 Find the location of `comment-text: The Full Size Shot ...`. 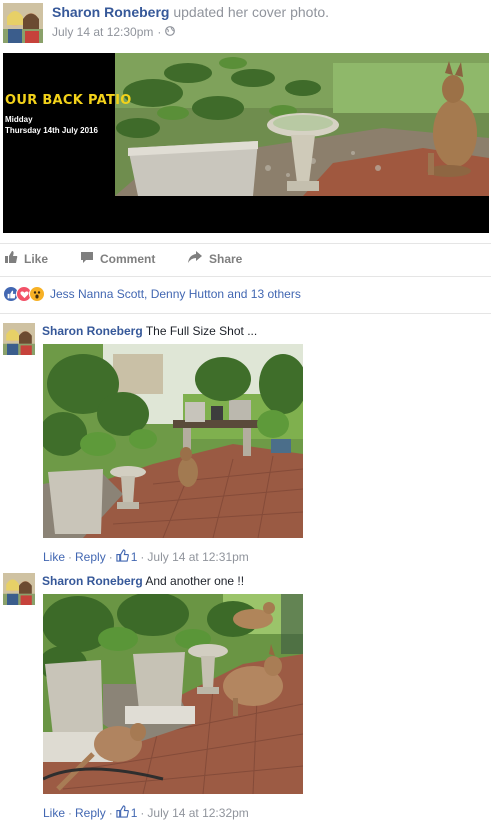

comment-text: The Full Size Shot ... is located at coordinates (201, 331).